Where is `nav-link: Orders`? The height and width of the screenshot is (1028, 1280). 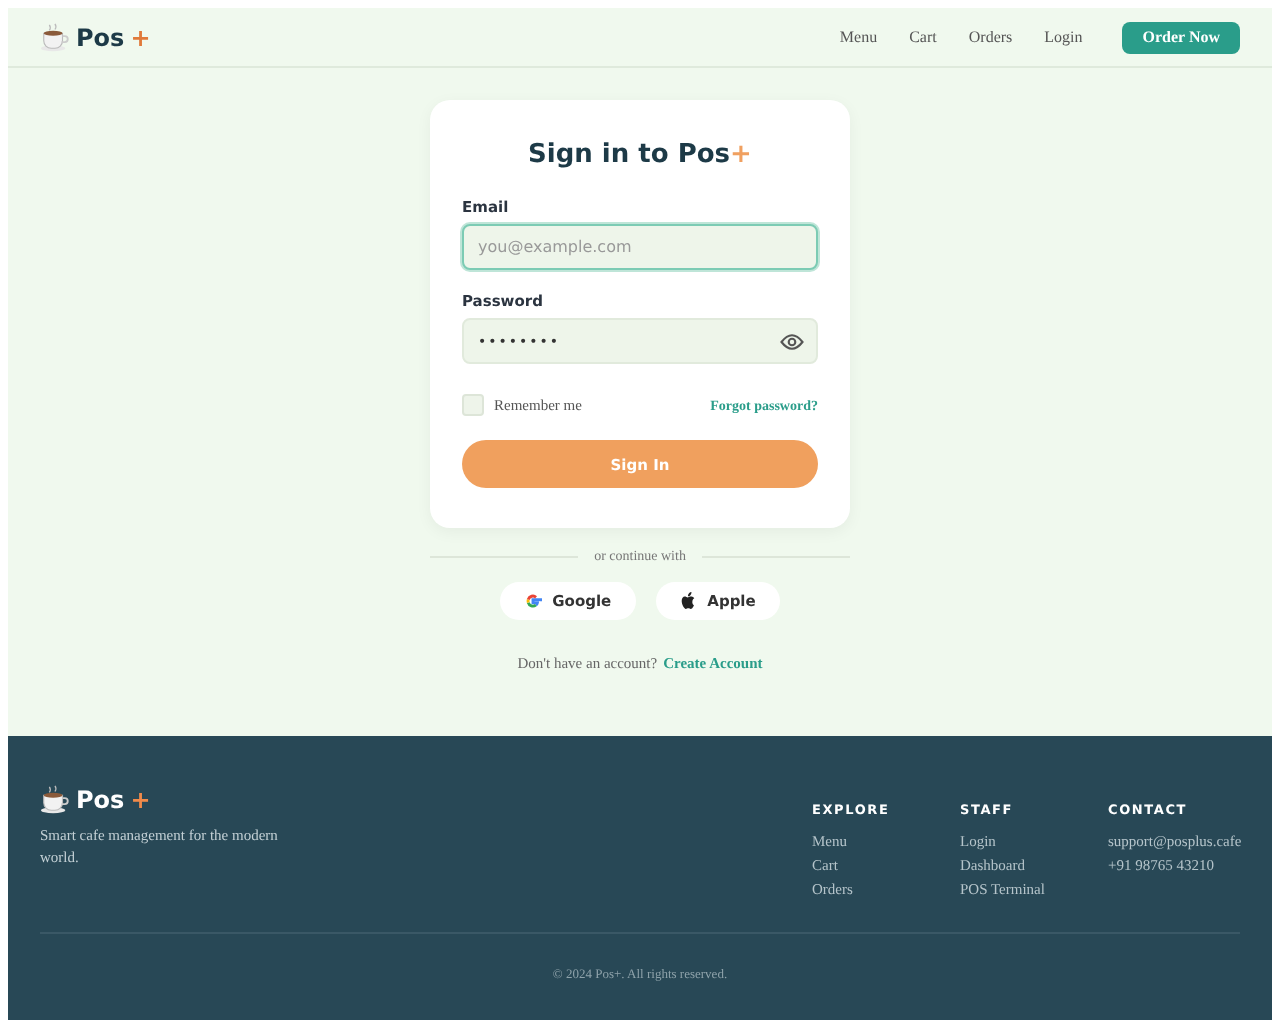 nav-link: Orders is located at coordinates (990, 37).